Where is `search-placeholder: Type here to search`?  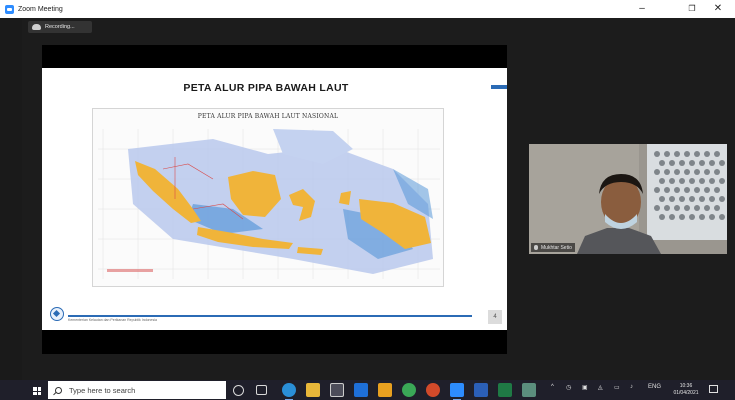
search-placeholder: Type here to search is located at coordinates (102, 390).